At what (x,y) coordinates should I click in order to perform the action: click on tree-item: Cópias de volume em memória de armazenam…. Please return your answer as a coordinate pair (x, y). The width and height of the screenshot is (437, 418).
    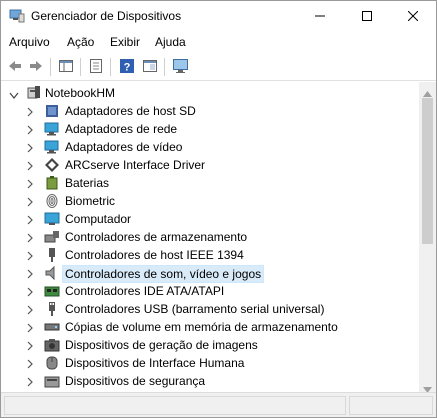
    Looking at the image, I should click on (210, 327).